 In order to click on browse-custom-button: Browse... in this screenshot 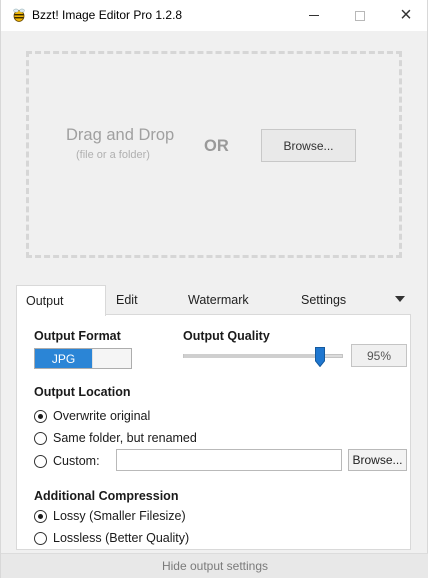, I will do `click(377, 460)`.